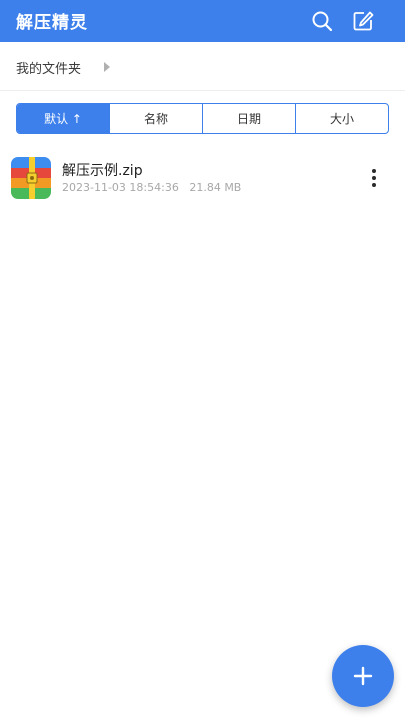  Describe the element at coordinates (202, 21) in the screenshot. I see `app-bar: 解压精灵` at that location.